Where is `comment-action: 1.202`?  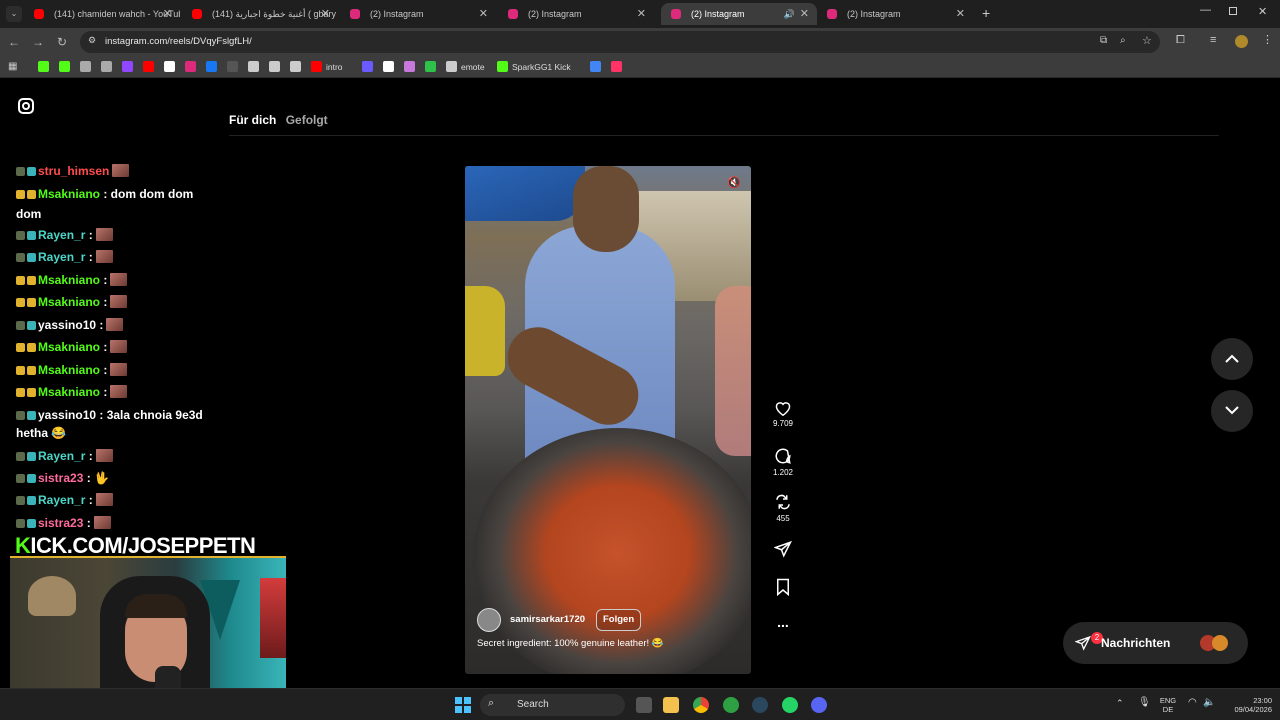
comment-action: 1.202 is located at coordinates (783, 462).